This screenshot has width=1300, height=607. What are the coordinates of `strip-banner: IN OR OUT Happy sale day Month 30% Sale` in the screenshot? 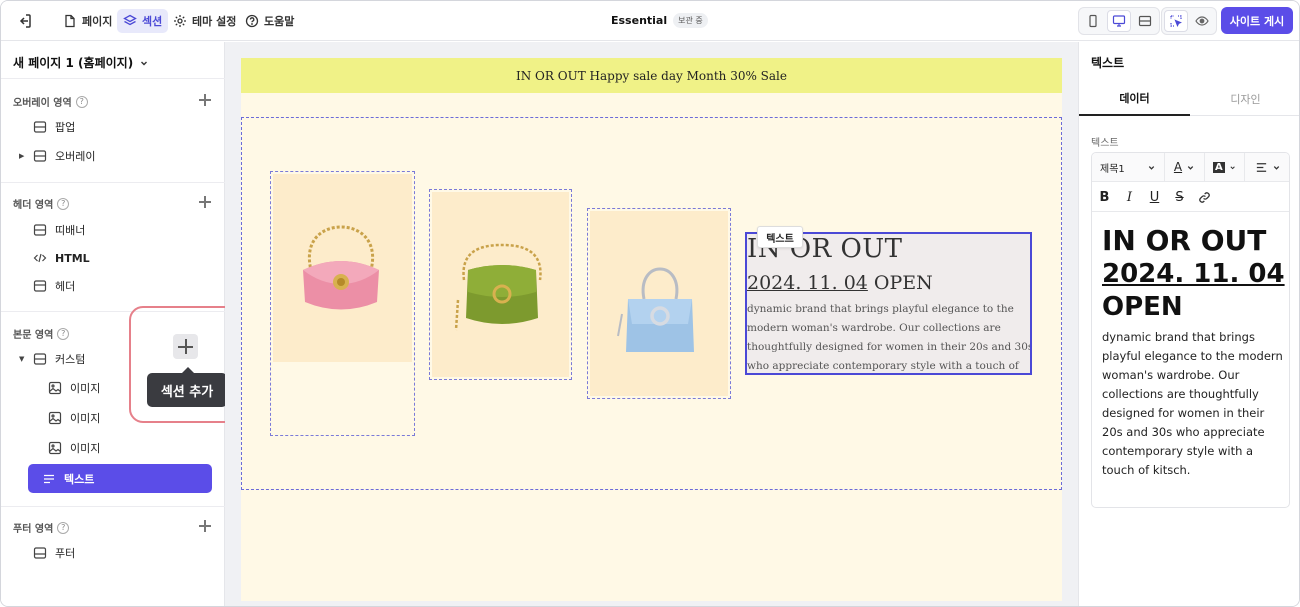 It's located at (651, 75).